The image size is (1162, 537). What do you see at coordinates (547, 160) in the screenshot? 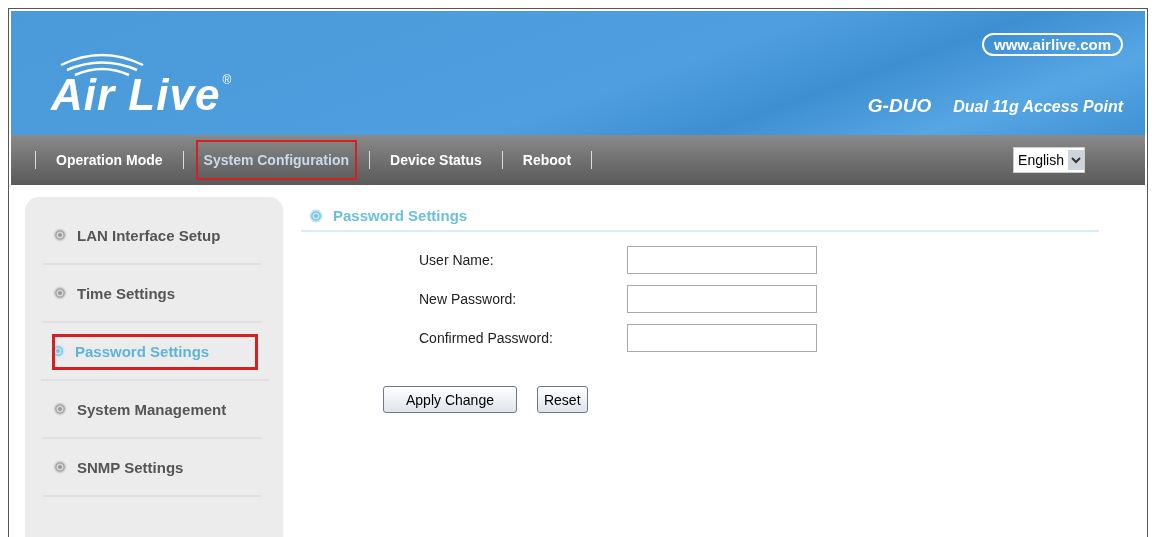
I see `nav-tab: Reboot` at bounding box center [547, 160].